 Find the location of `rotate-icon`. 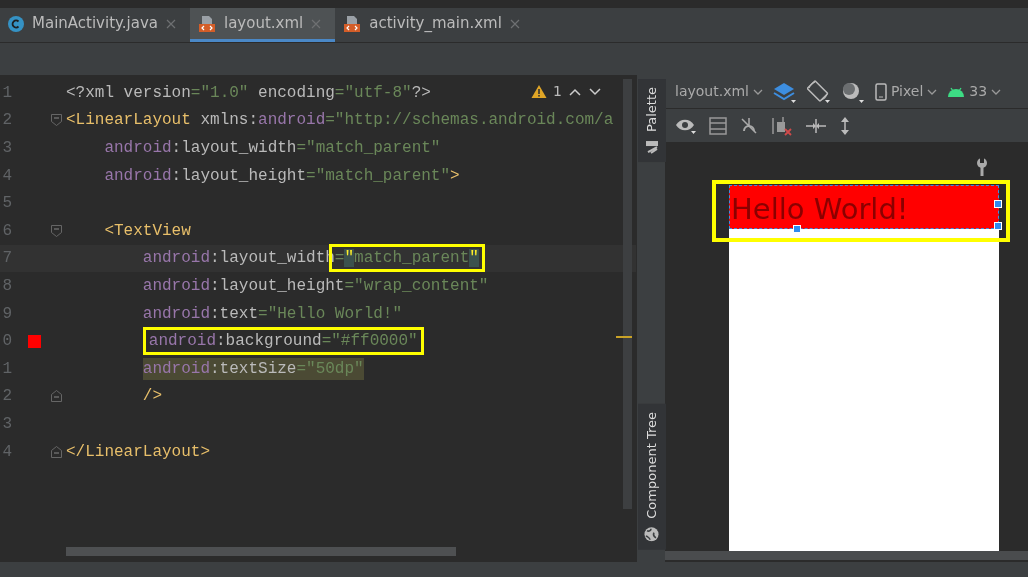

rotate-icon is located at coordinates (818, 91).